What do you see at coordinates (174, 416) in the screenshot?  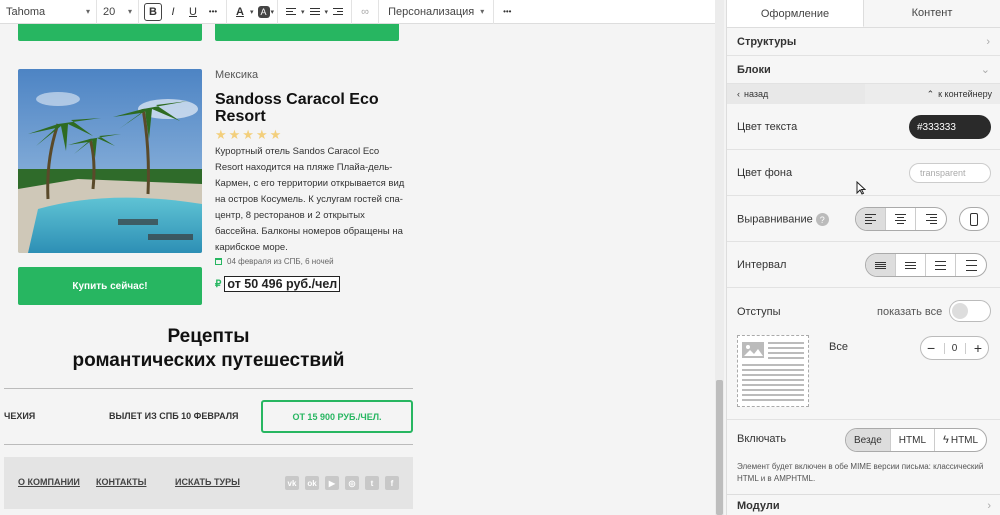 I see `row-departure: ВЫЛЕТ ИЗ СПБ 10 ФЕВРАЛЯ` at bounding box center [174, 416].